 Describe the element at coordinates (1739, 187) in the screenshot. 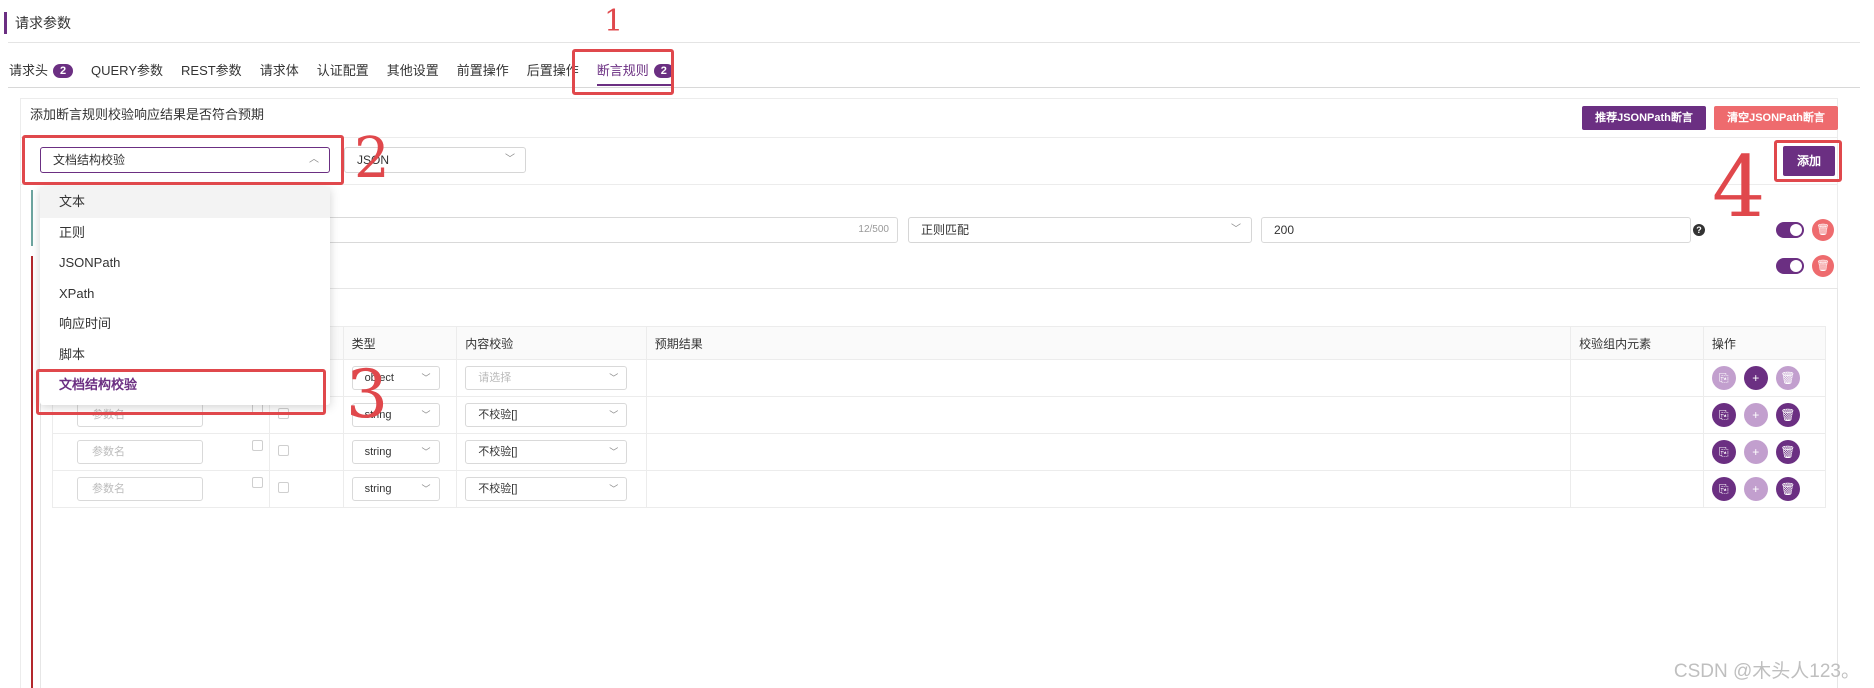

I see `annotation-4: 4` at that location.